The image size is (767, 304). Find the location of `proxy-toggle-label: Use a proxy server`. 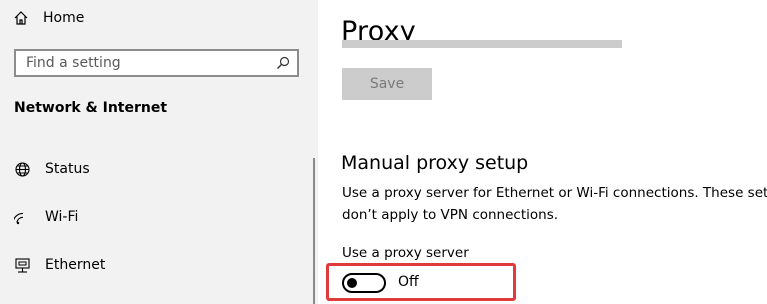

proxy-toggle-label: Use a proxy server is located at coordinates (405, 253).